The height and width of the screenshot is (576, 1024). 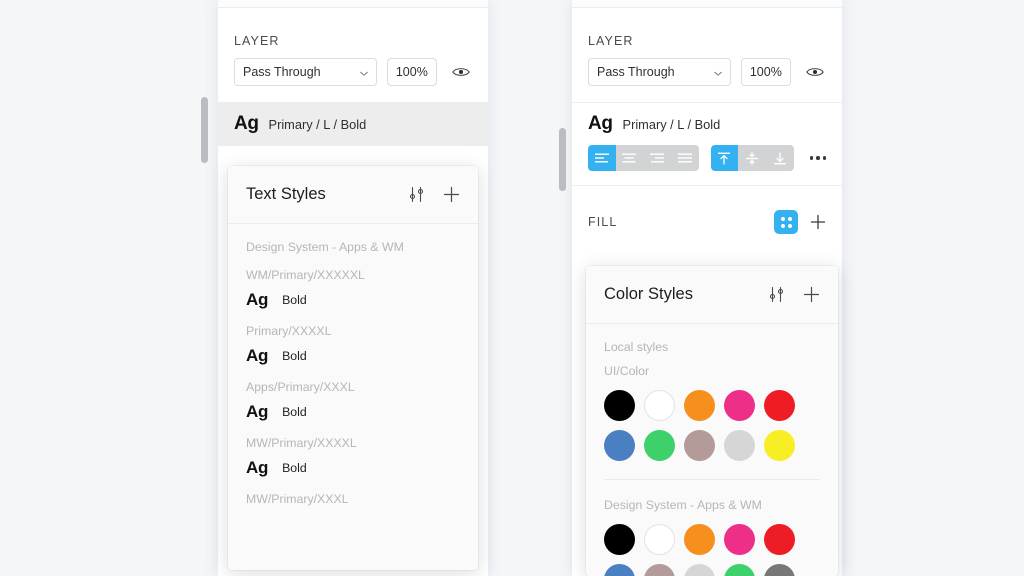 What do you see at coordinates (301, 443) in the screenshot?
I see `style-name-3: MW/Primary/XXXXL` at bounding box center [301, 443].